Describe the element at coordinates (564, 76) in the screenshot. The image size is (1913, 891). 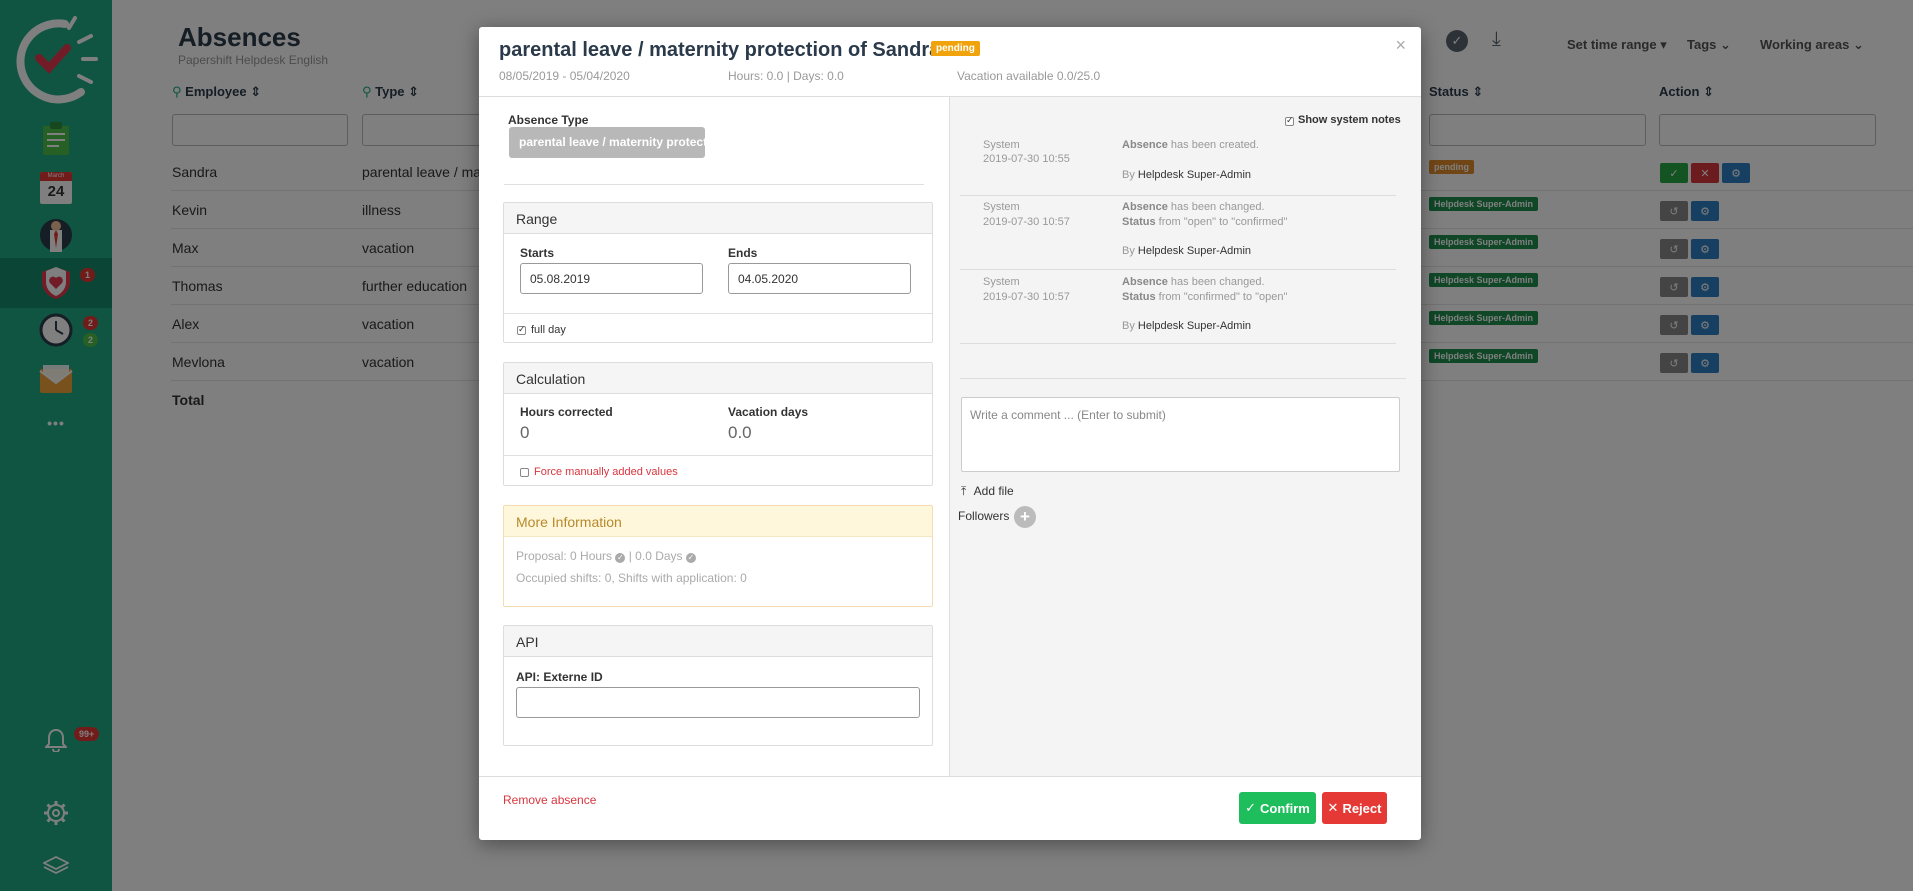
I see `absence-date-range: 08/05/2019 - 05/04/2020` at that location.